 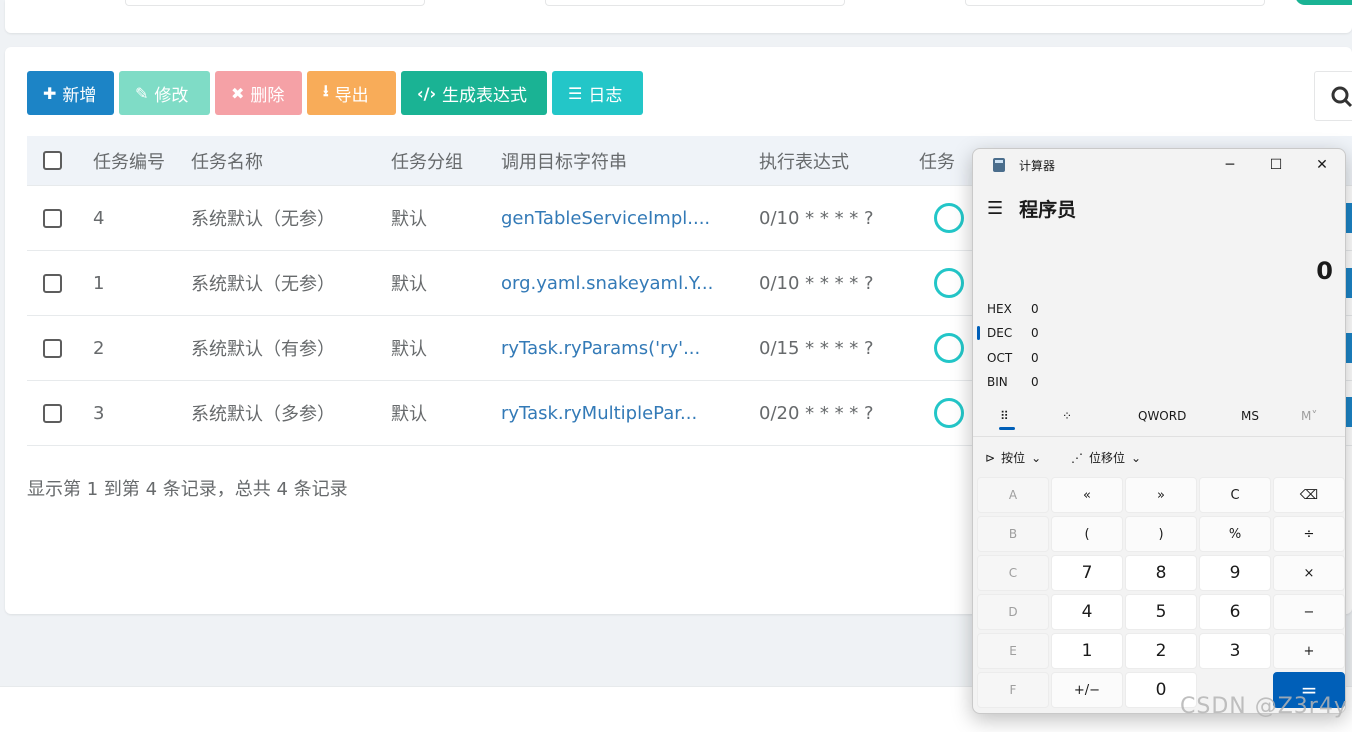 I want to click on select-all-checkbox, so click(x=52, y=160).